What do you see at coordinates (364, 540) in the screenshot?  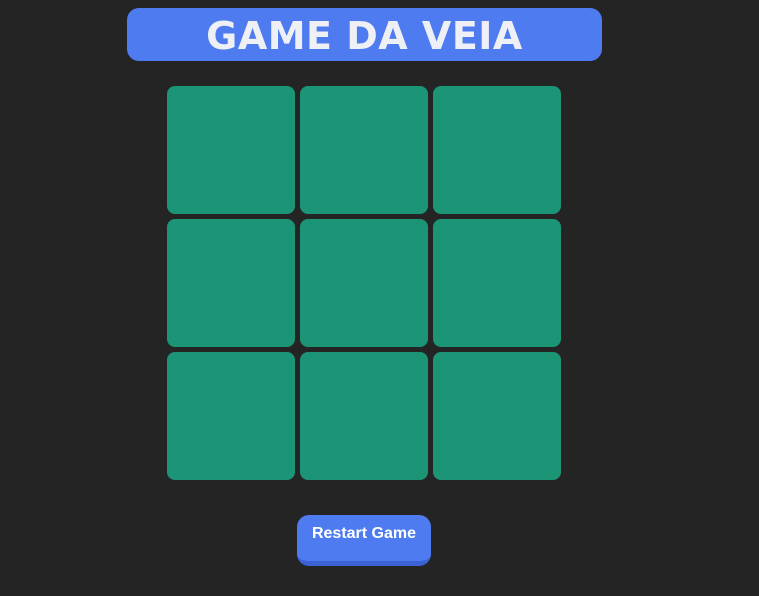 I see `restart-game-button: Restart Game` at bounding box center [364, 540].